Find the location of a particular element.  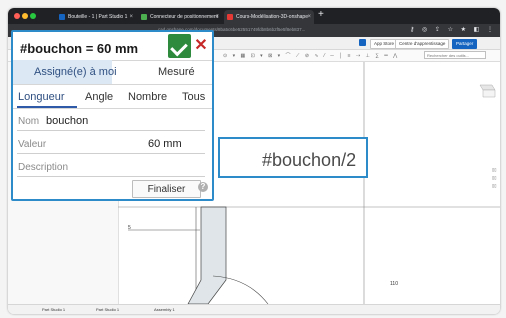

dimension-label-left: 5 is located at coordinates (129, 228).